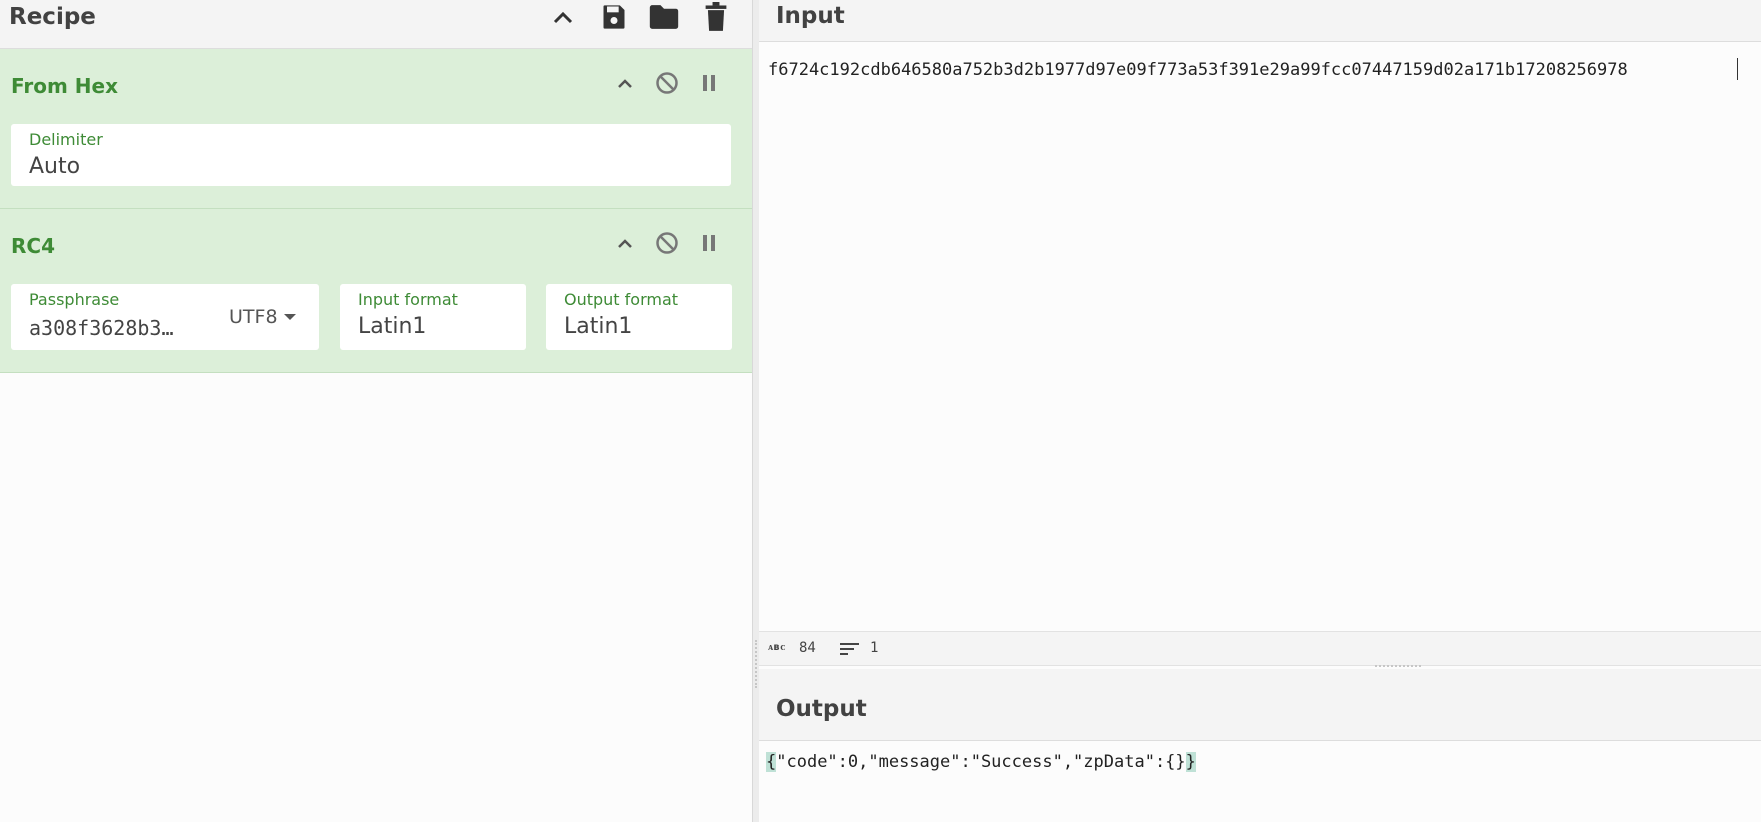  Describe the element at coordinates (408, 299) in the screenshot. I see `field-label: Input format` at that location.